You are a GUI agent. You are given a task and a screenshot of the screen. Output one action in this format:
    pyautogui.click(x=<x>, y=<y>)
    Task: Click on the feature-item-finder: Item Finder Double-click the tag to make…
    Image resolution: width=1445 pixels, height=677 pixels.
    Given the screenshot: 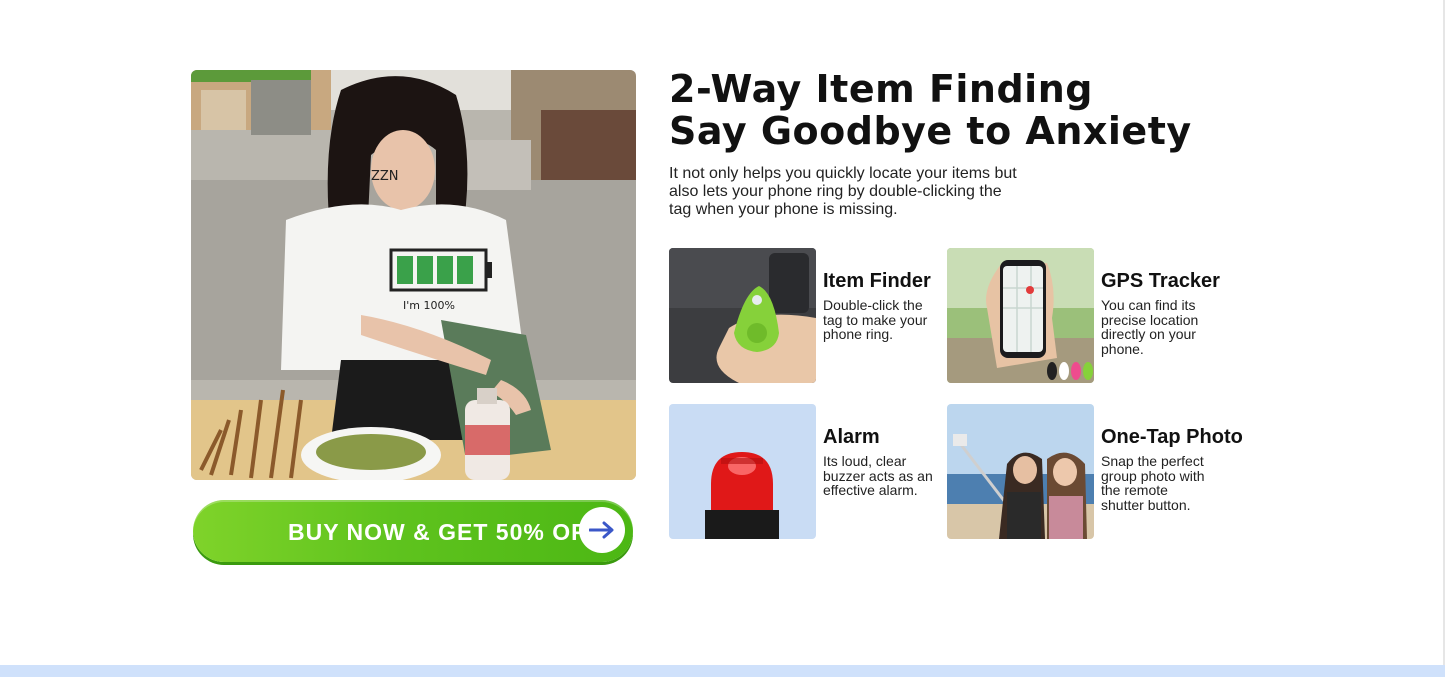 What is the action you would take?
    pyautogui.click(x=809, y=316)
    